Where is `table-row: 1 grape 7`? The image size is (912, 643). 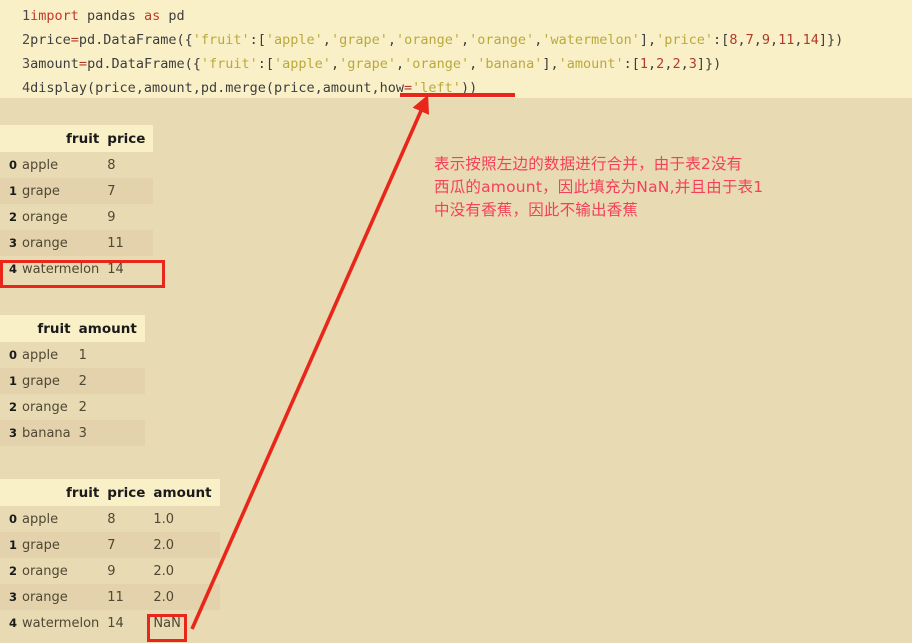
table-row: 1 grape 7 is located at coordinates (77, 191).